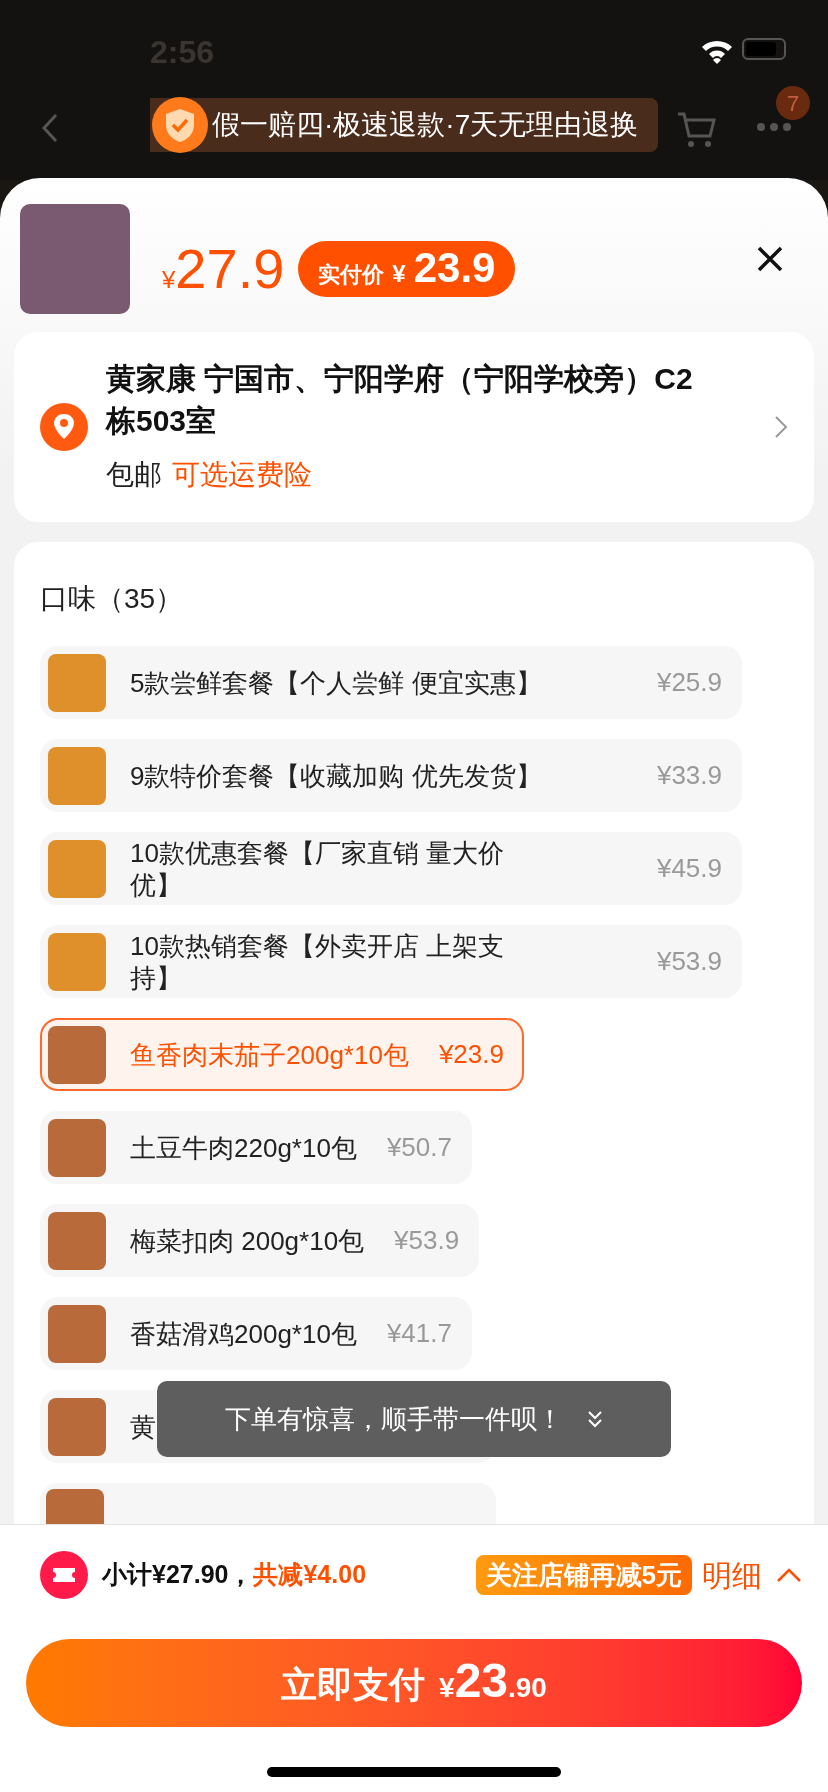 This screenshot has height=1792, width=828. What do you see at coordinates (781, 427) in the screenshot?
I see `chevron-right-icon` at bounding box center [781, 427].